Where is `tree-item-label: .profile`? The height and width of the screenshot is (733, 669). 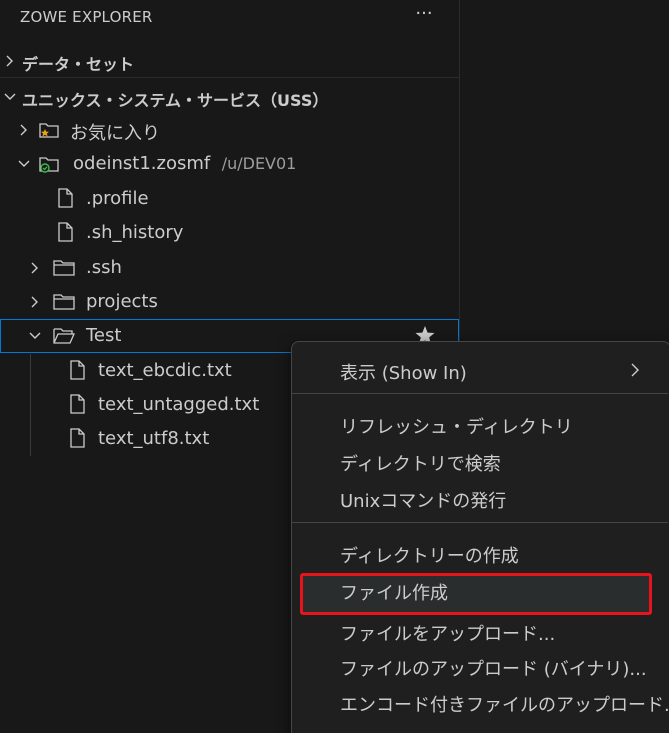
tree-item-label: .profile is located at coordinates (117, 198).